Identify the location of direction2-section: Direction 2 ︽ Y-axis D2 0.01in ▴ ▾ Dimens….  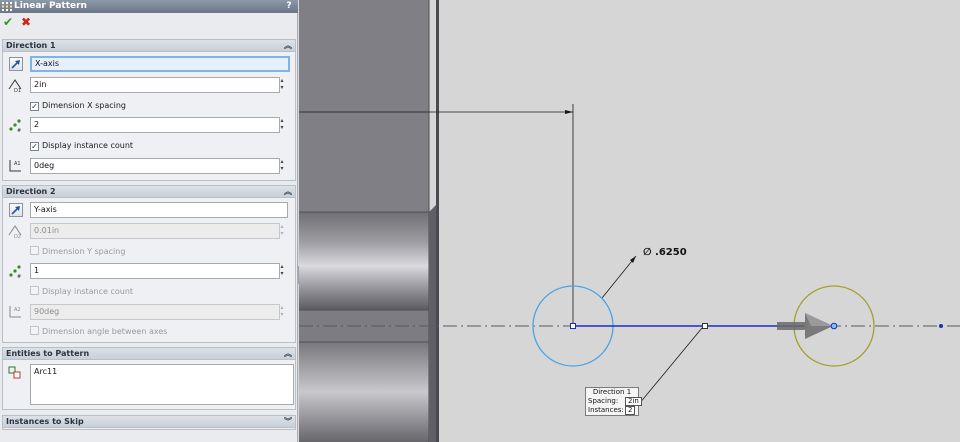
(149, 264).